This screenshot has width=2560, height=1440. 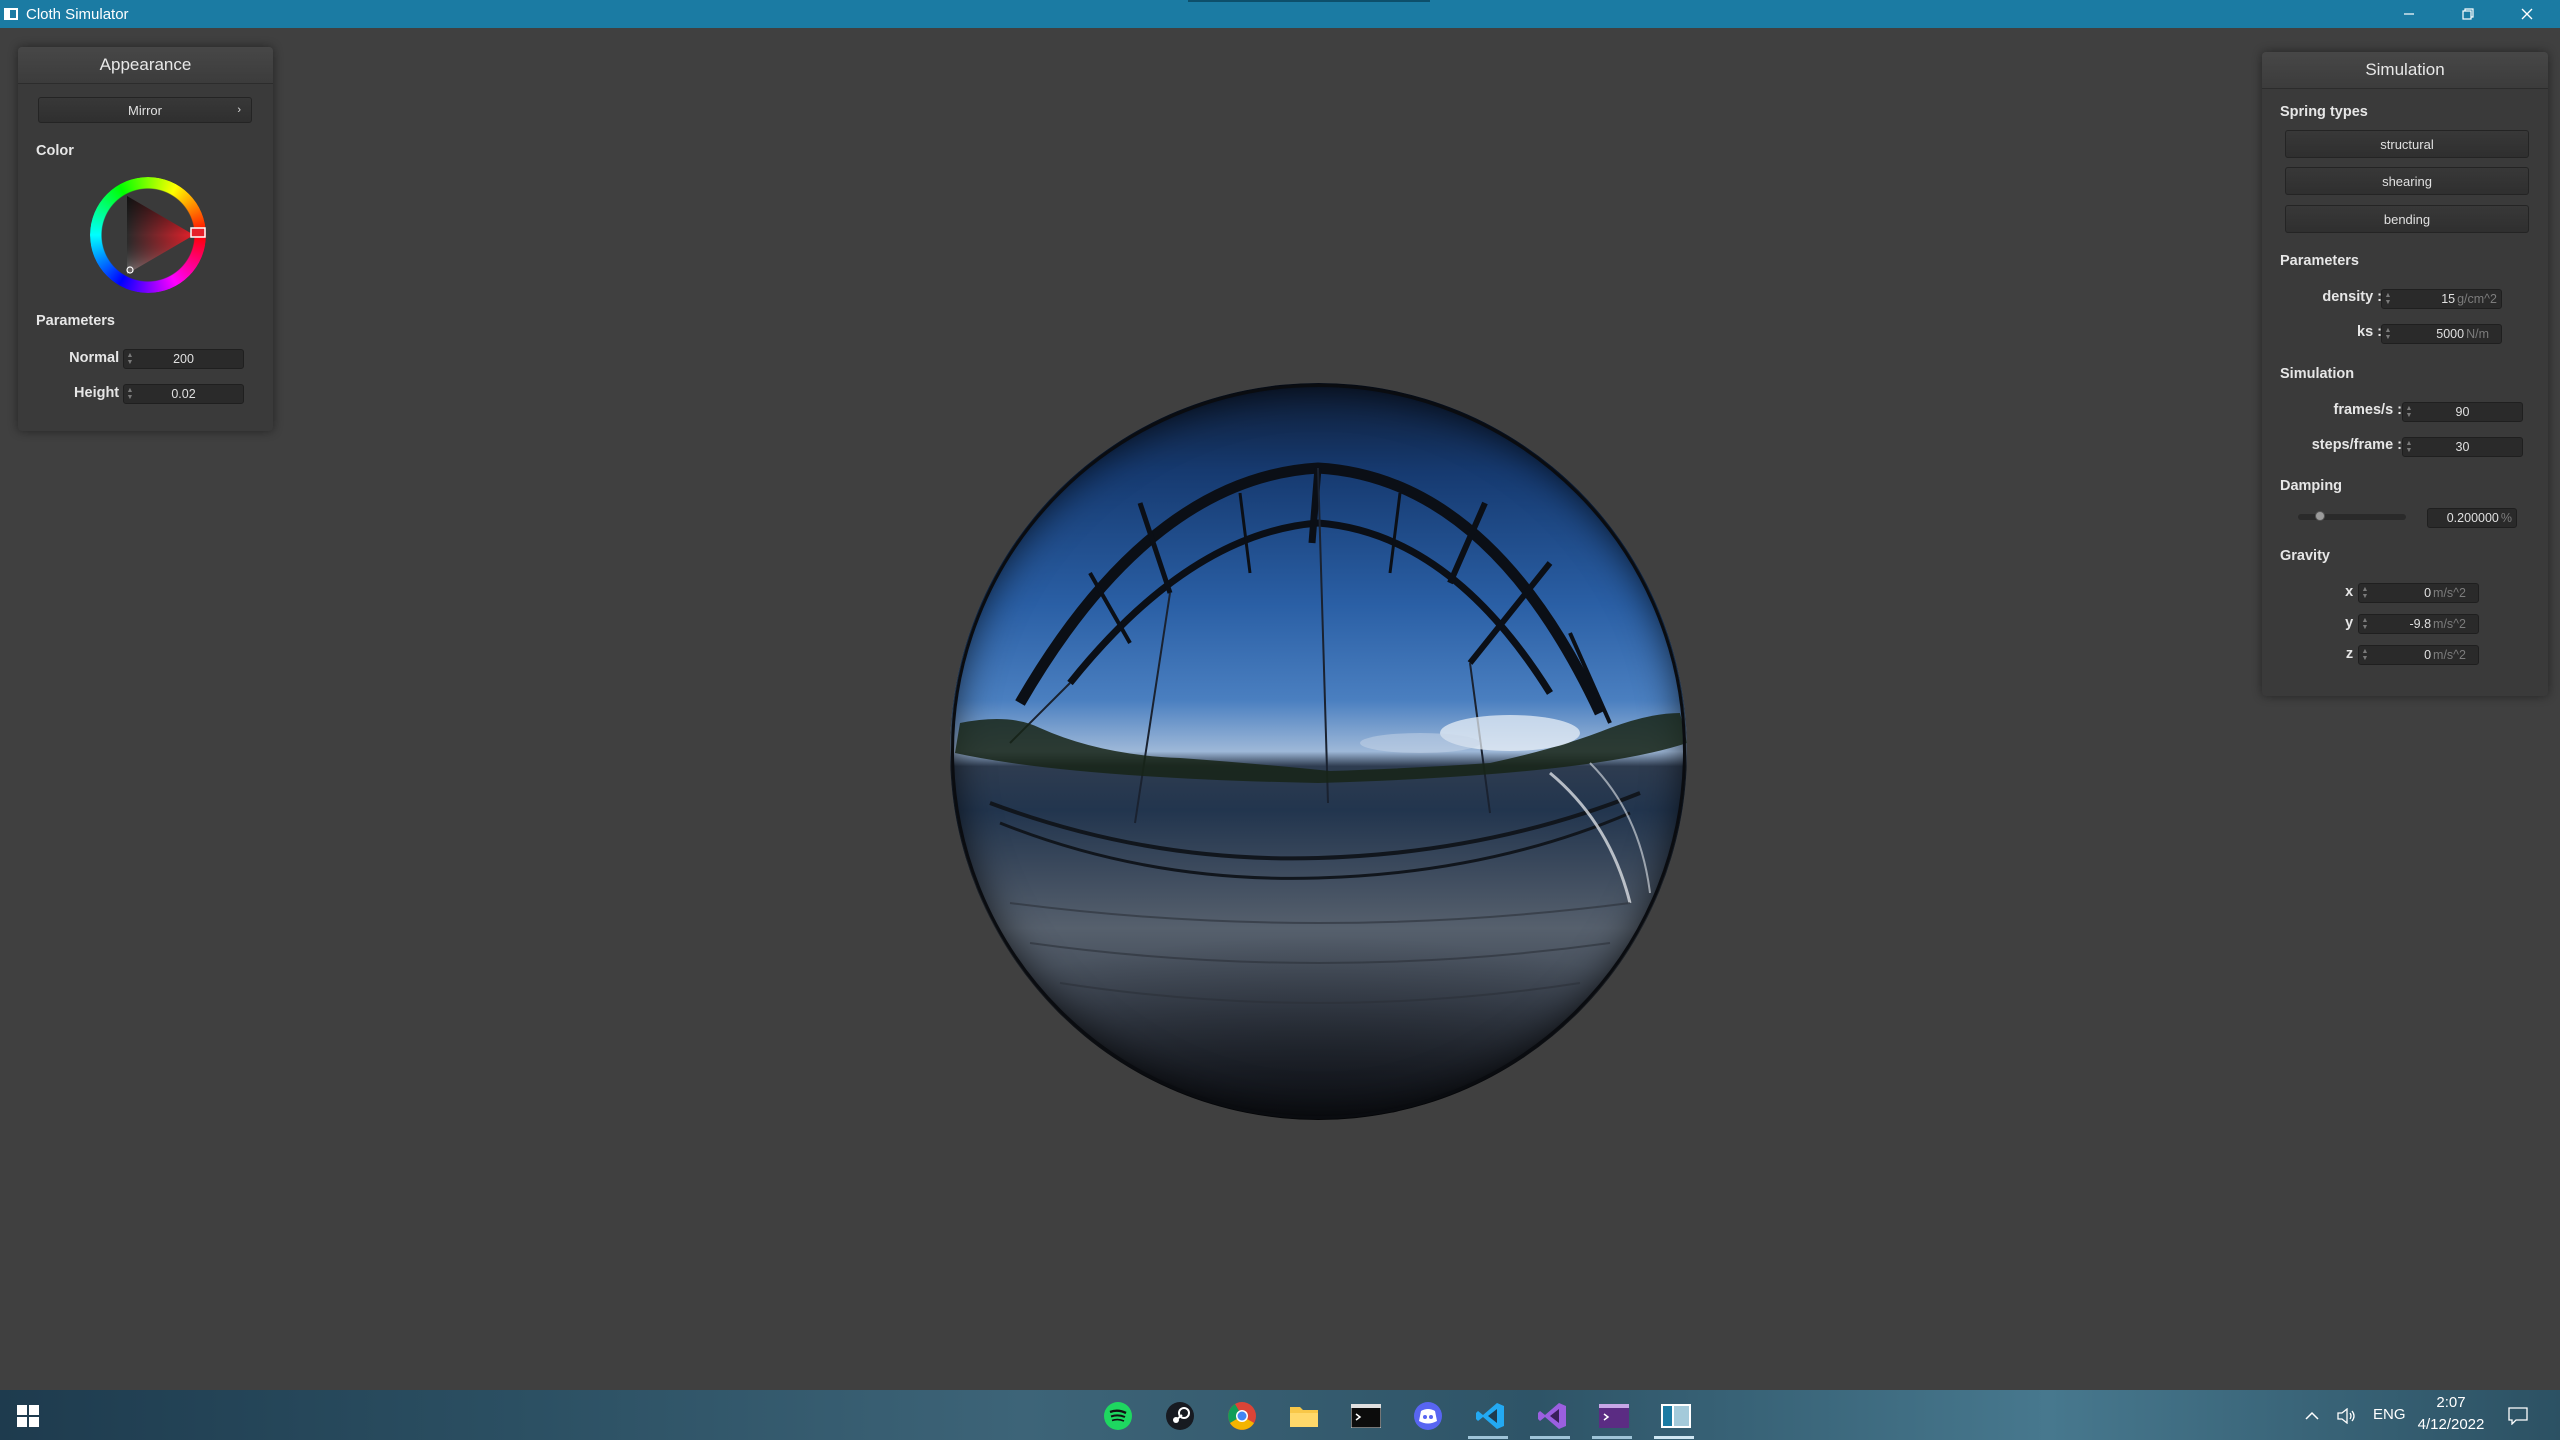 I want to click on gravity-label: Gravity, so click(x=2305, y=556).